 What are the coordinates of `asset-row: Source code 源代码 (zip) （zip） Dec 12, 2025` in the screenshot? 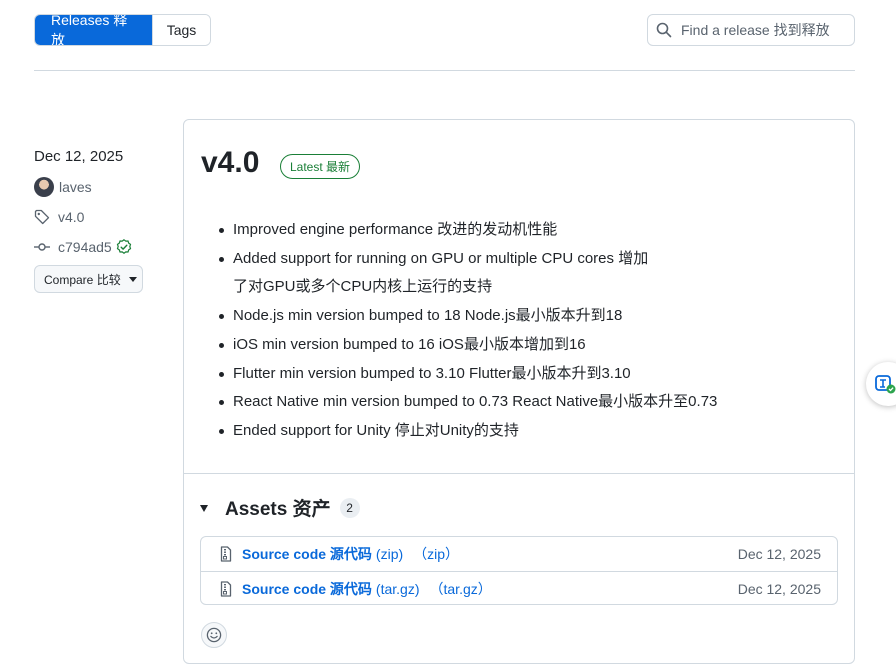 It's located at (519, 554).